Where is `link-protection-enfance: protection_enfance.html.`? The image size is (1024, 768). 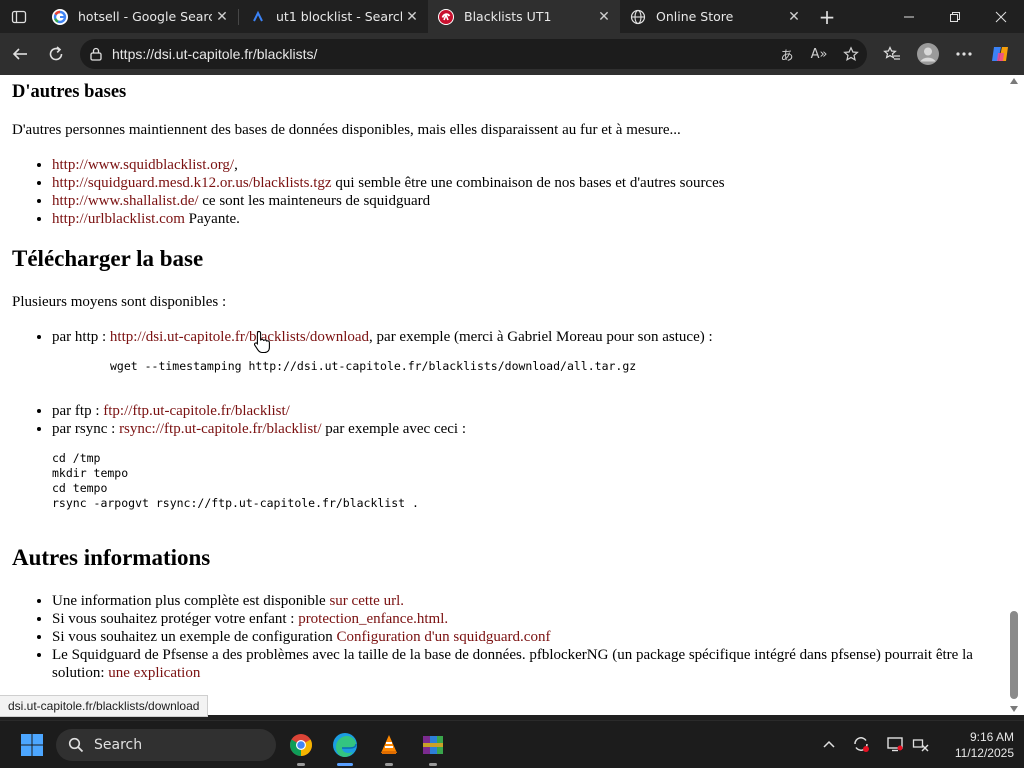 link-protection-enfance: protection_enfance.html. is located at coordinates (373, 619).